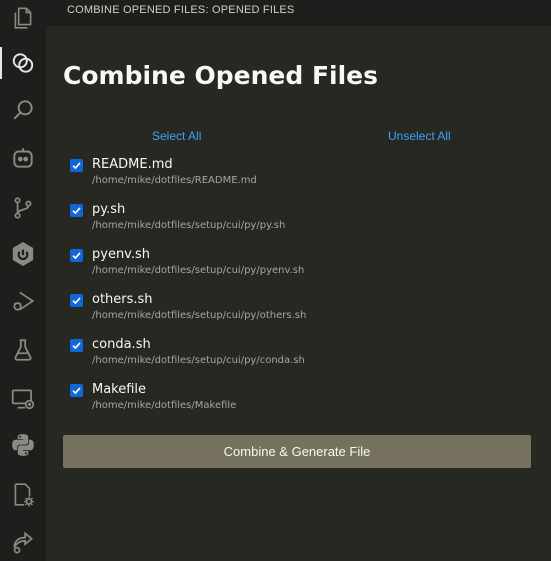 Image resolution: width=551 pixels, height=561 pixels. I want to click on copilot-button, so click(23, 158).